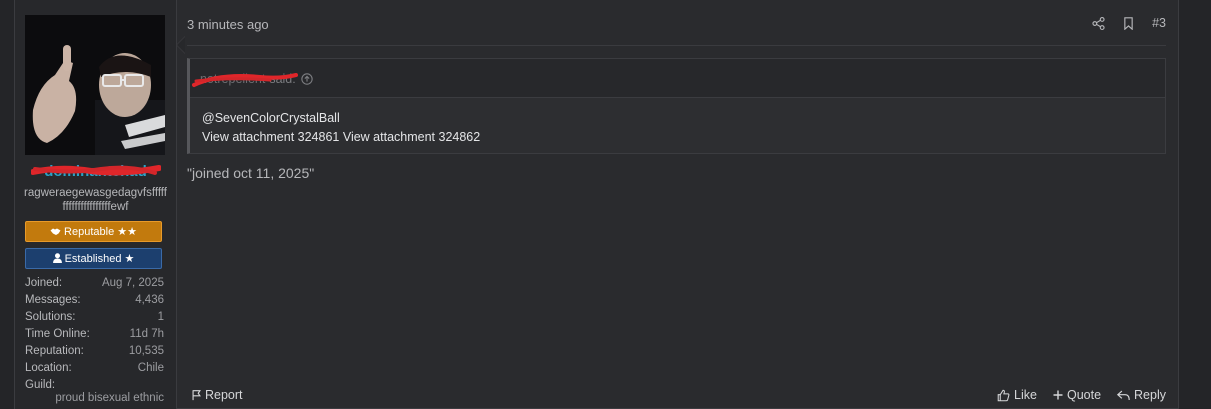 Image resolution: width=1211 pixels, height=409 pixels. Describe the element at coordinates (100, 232) in the screenshot. I see `reputable-label: Reputable ★★` at that location.